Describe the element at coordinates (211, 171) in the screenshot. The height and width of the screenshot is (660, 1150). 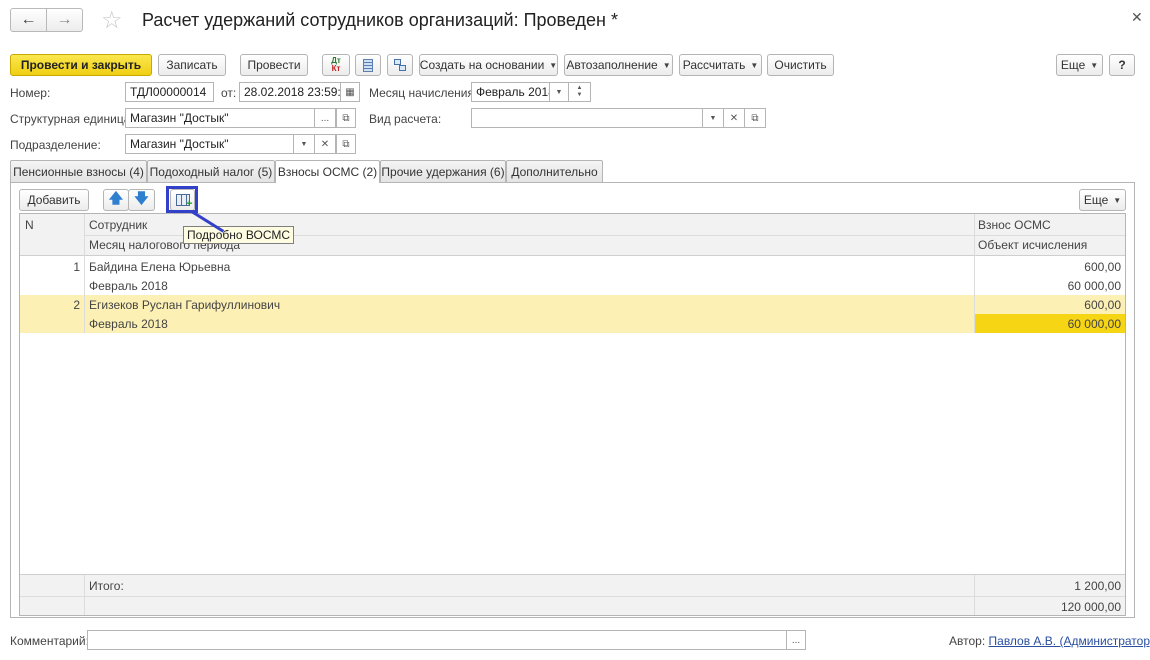
I see `tab-income-tax: Подоходный налог (5)` at that location.